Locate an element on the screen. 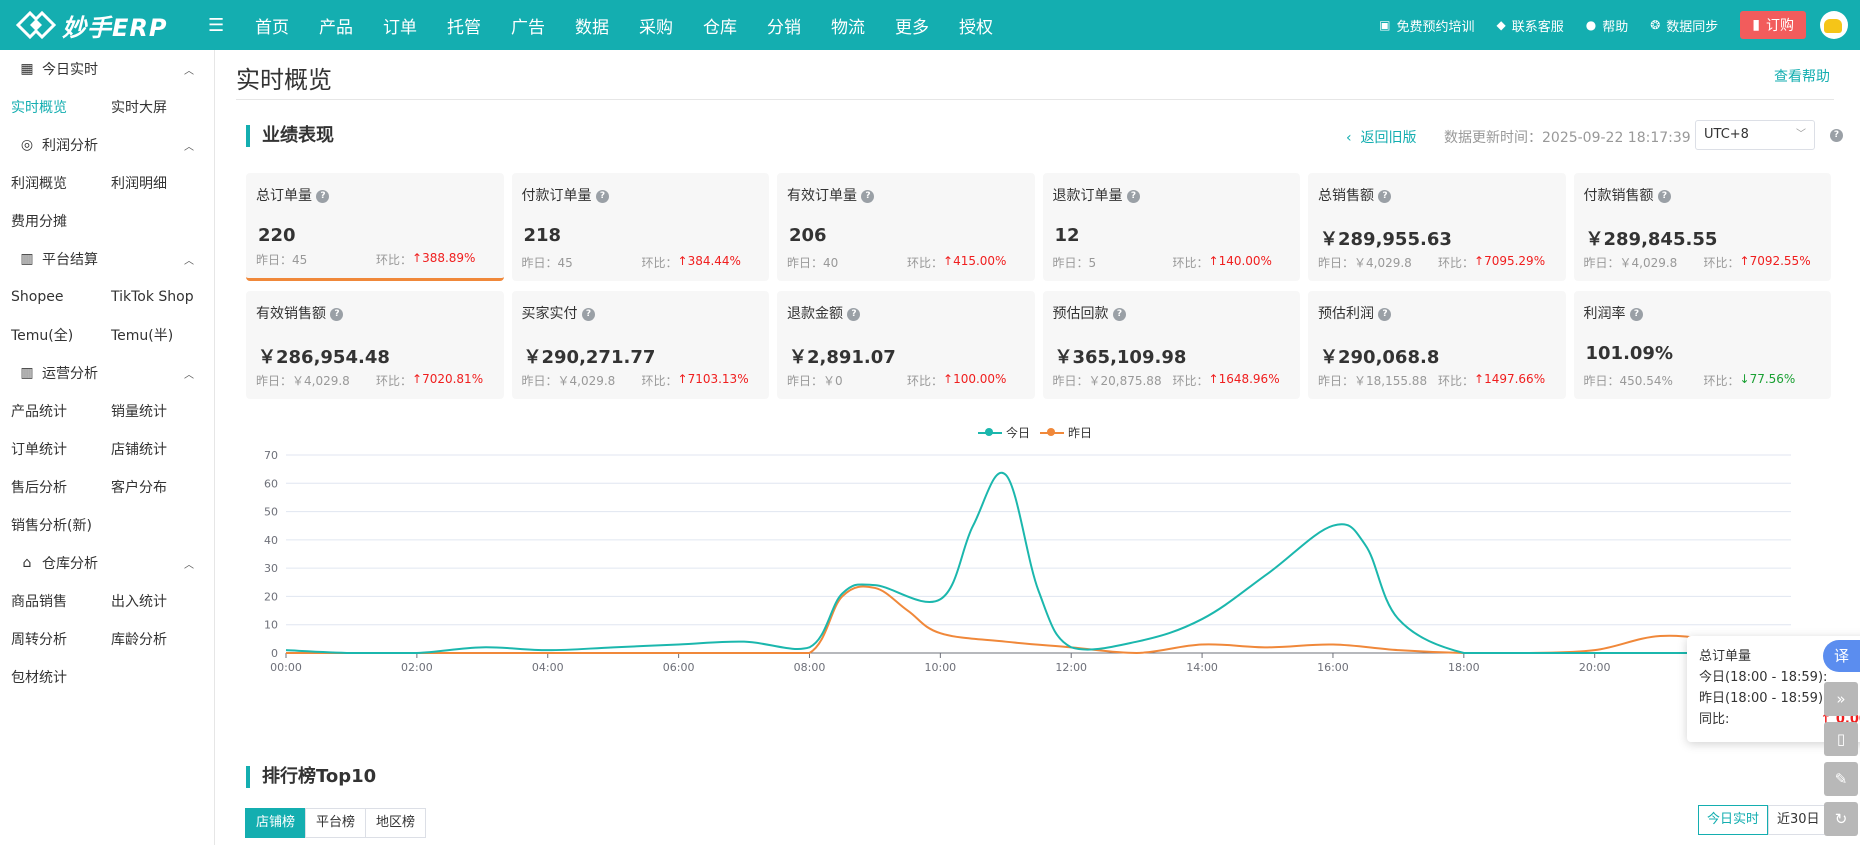  sidebar-item: 利润概览 is located at coordinates (61, 183).